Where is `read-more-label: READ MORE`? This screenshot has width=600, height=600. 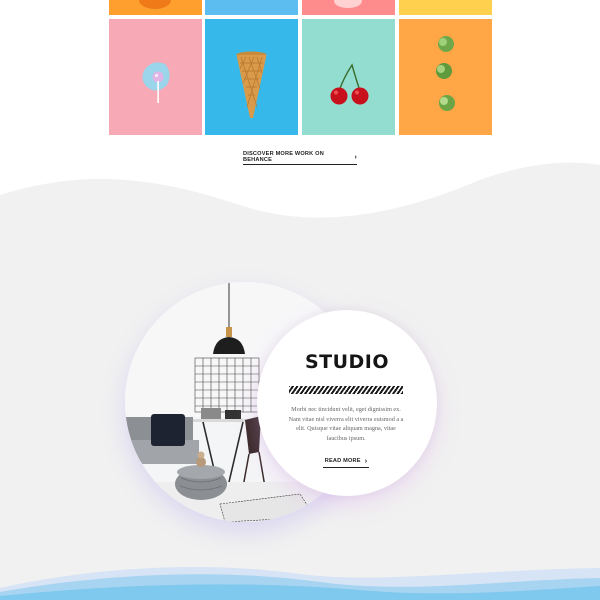 read-more-label: READ MORE is located at coordinates (342, 461).